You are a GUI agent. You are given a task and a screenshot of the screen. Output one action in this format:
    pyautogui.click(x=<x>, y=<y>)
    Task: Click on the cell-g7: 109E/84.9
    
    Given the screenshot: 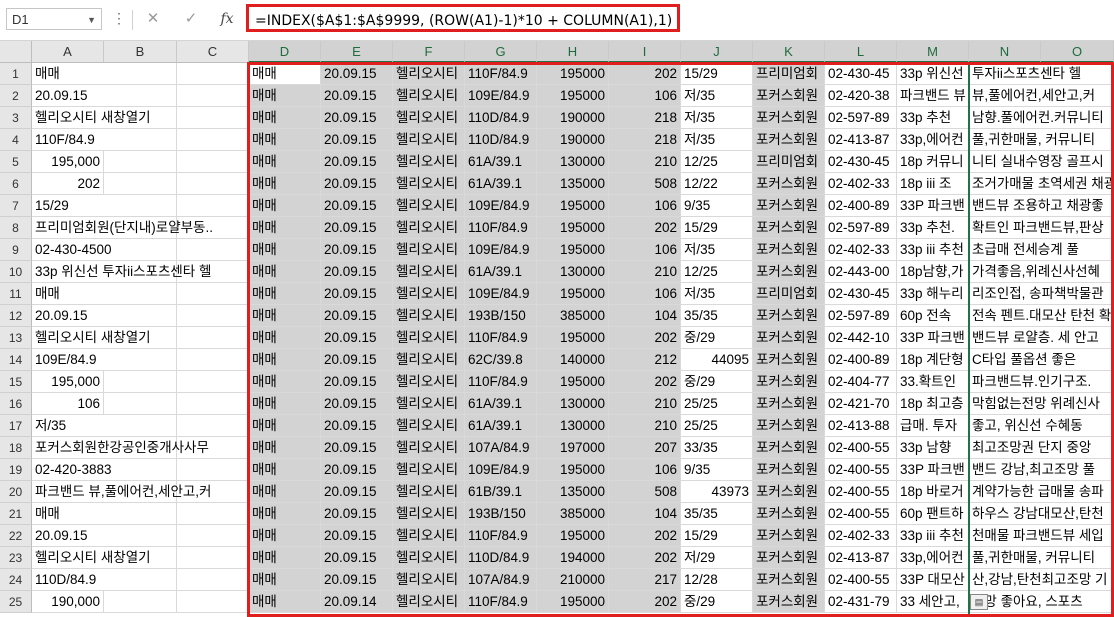 What is the action you would take?
    pyautogui.click(x=501, y=206)
    